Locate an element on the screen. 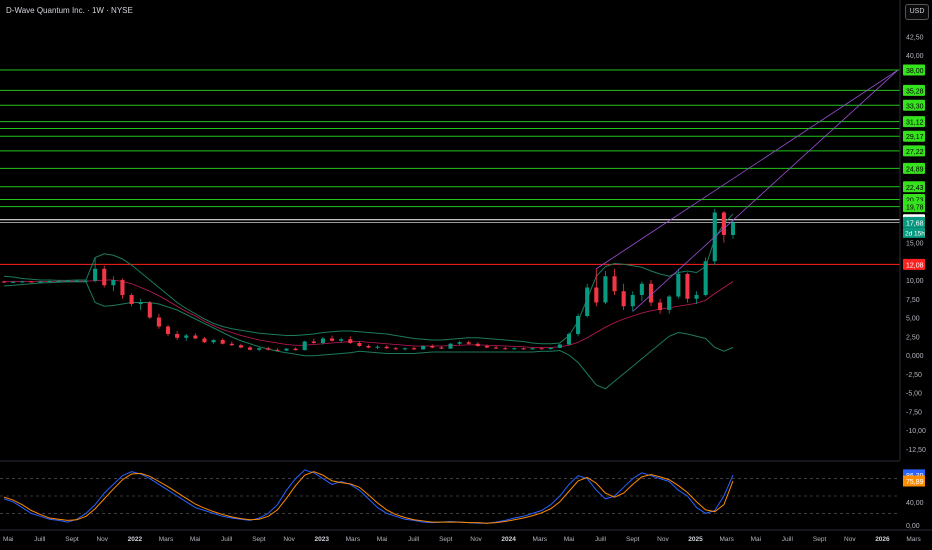  time-tick-label: 2023 is located at coordinates (322, 539).